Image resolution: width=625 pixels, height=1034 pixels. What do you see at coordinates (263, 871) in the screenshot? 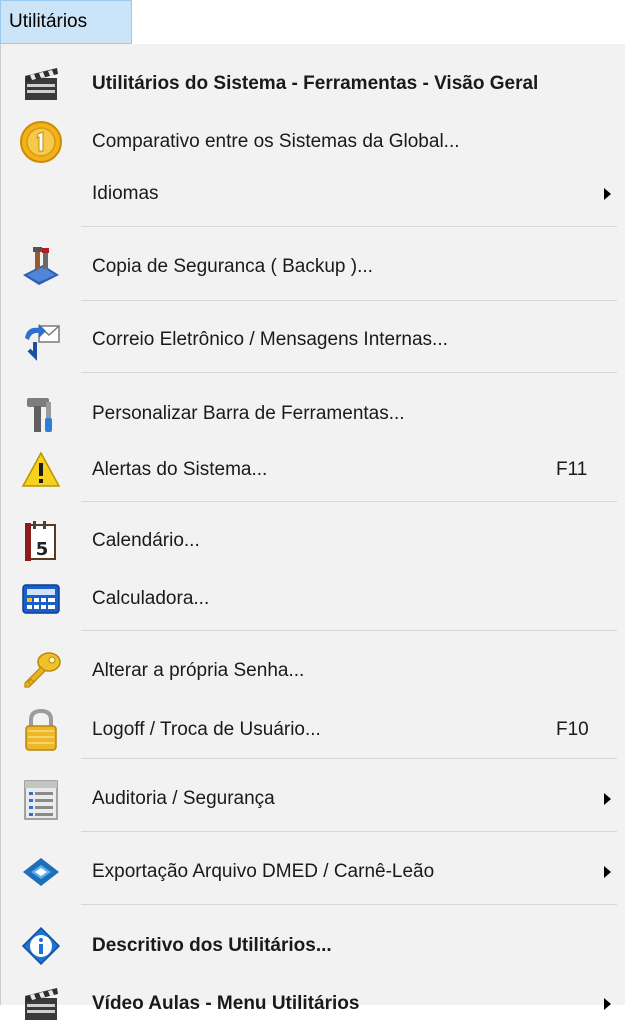
I see `menu-item-label: Exportação Arquivo DMED / Carnê-Leão` at bounding box center [263, 871].